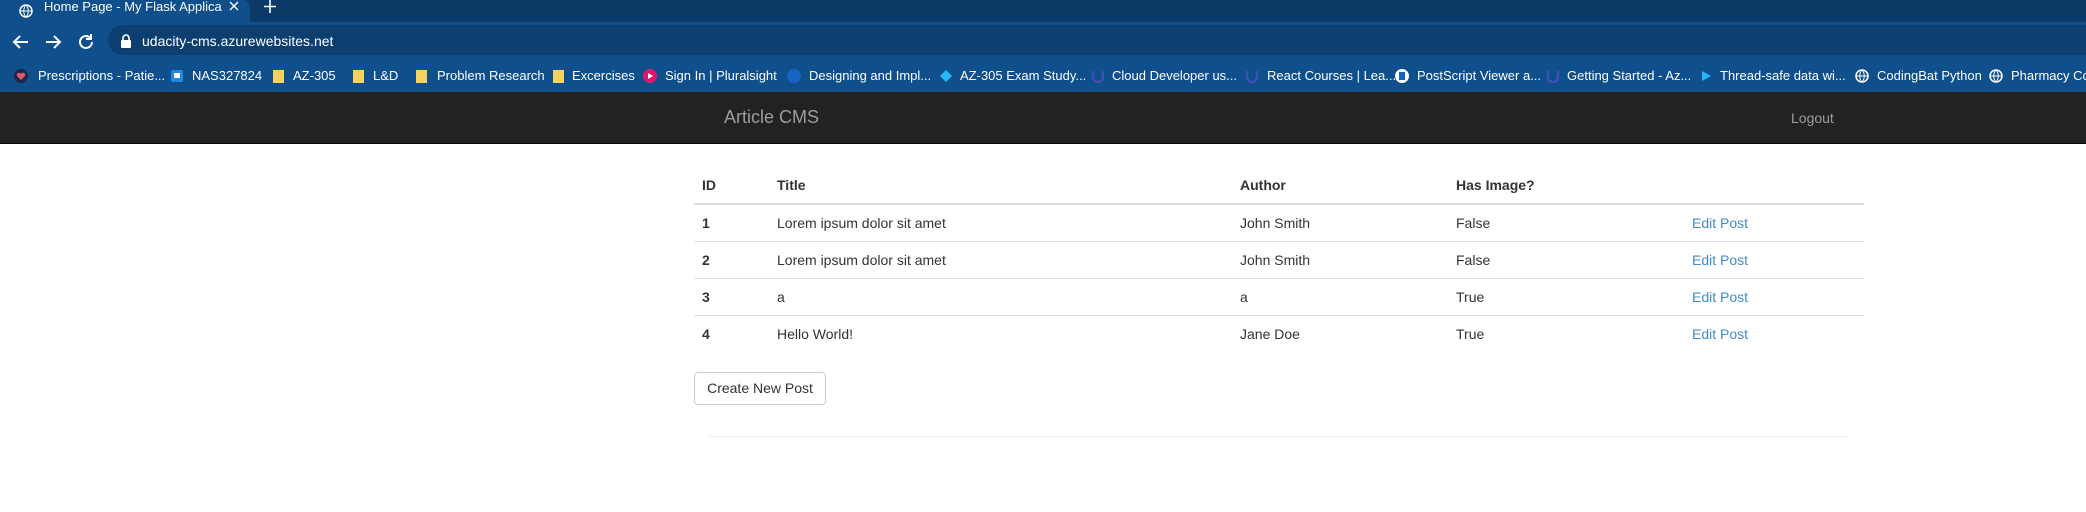 The width and height of the screenshot is (2086, 512). Describe the element at coordinates (706, 334) in the screenshot. I see `row-id: 4` at that location.